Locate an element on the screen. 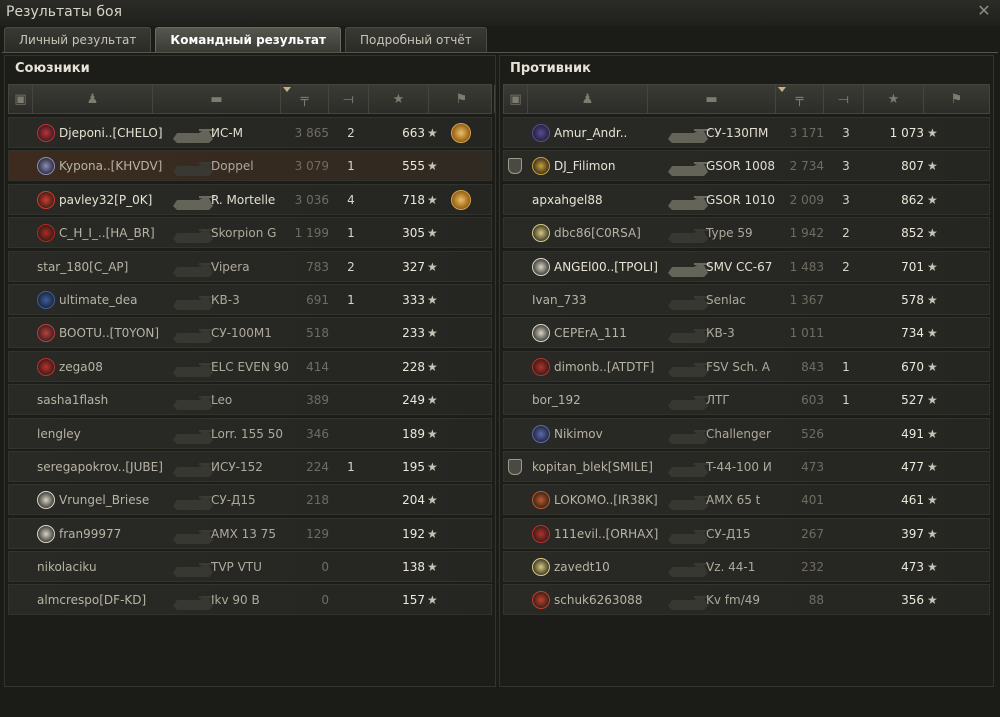 Image resolution: width=1000 pixels, height=717 pixels. damage-value: 473 is located at coordinates (812, 466).